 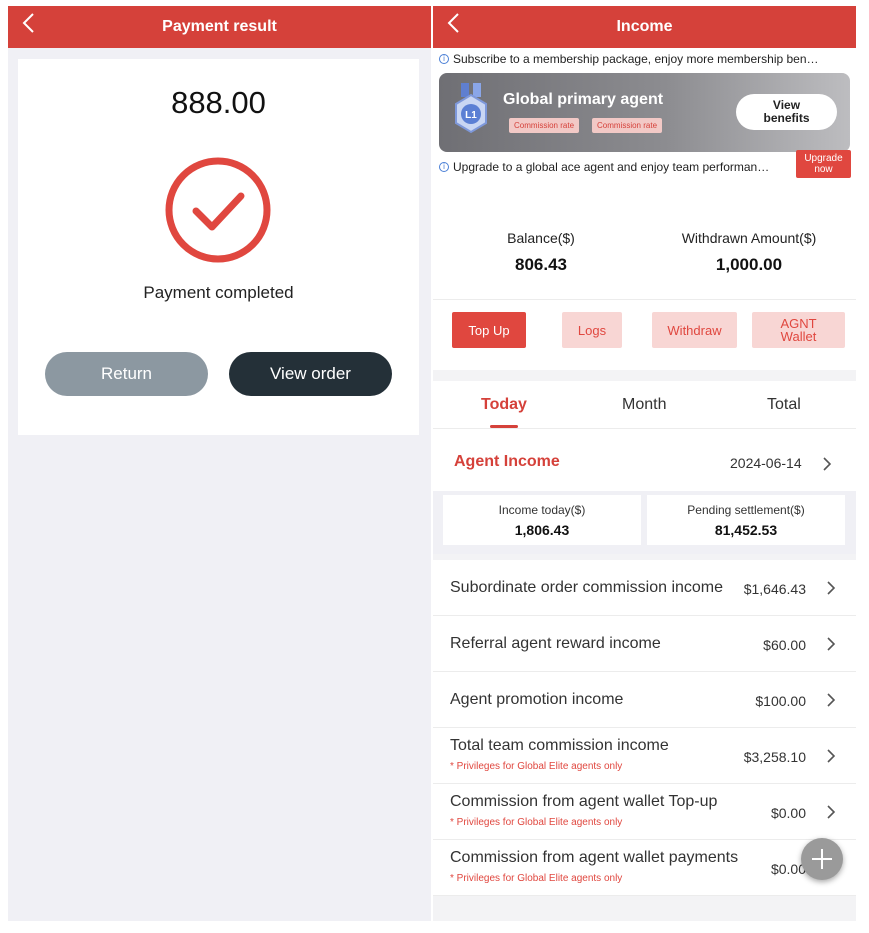 What do you see at coordinates (784, 405) in the screenshot?
I see `tab-total: Total` at bounding box center [784, 405].